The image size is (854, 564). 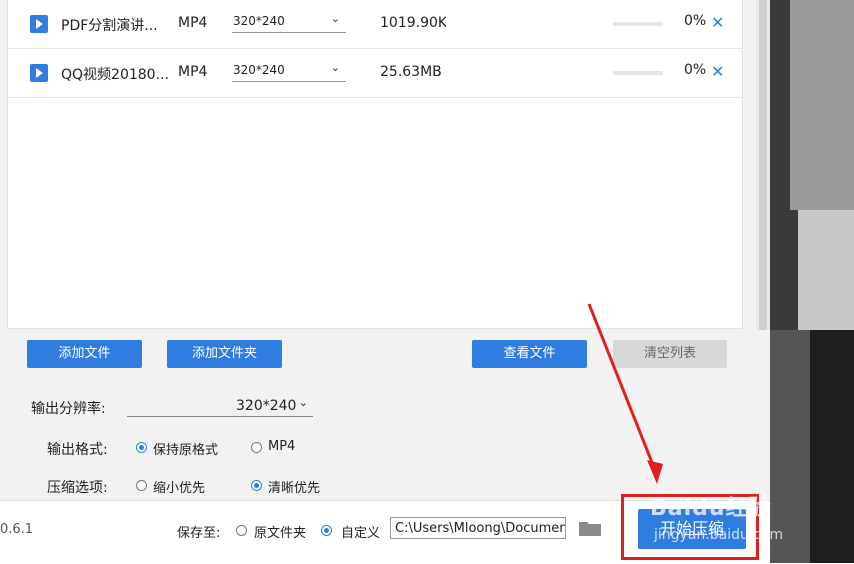 What do you see at coordinates (812, 281) in the screenshot?
I see `background-photo` at bounding box center [812, 281].